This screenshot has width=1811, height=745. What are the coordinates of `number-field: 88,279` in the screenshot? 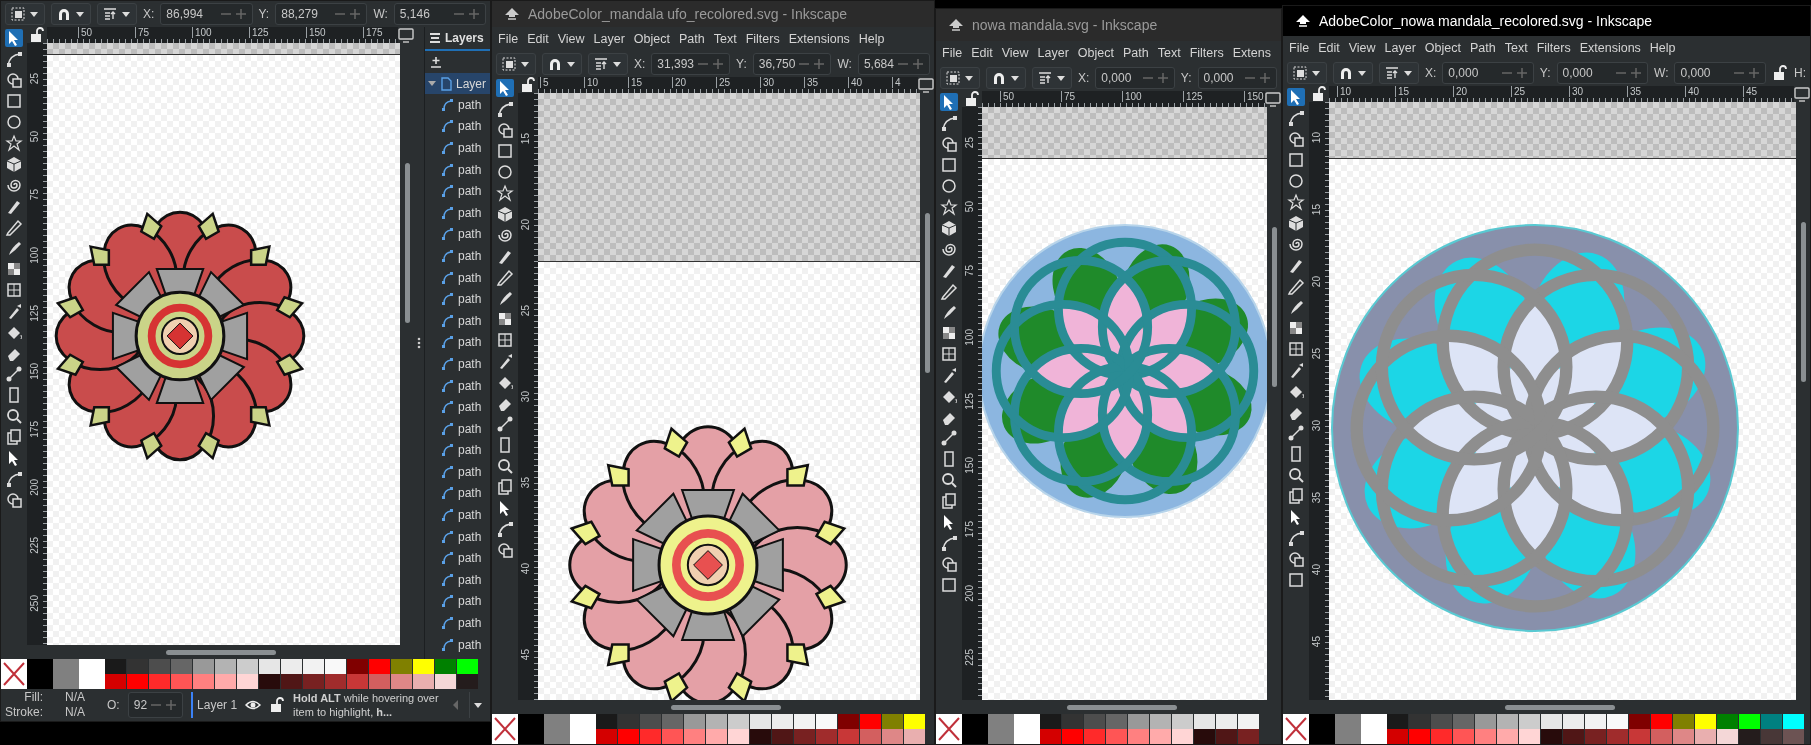 It's located at (321, 14).